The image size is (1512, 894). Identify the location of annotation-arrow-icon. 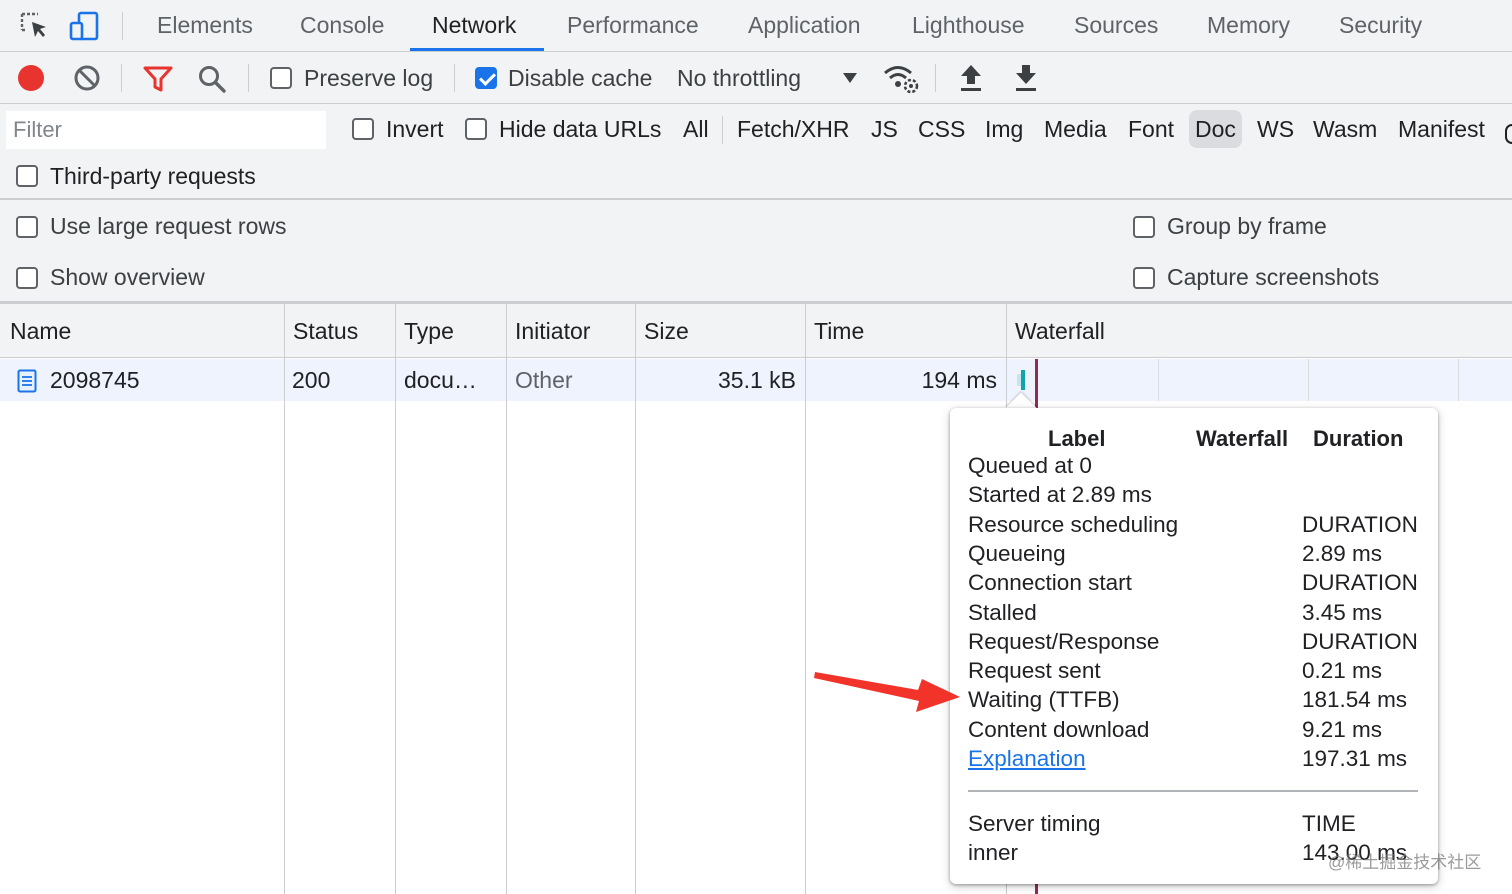
(887, 692).